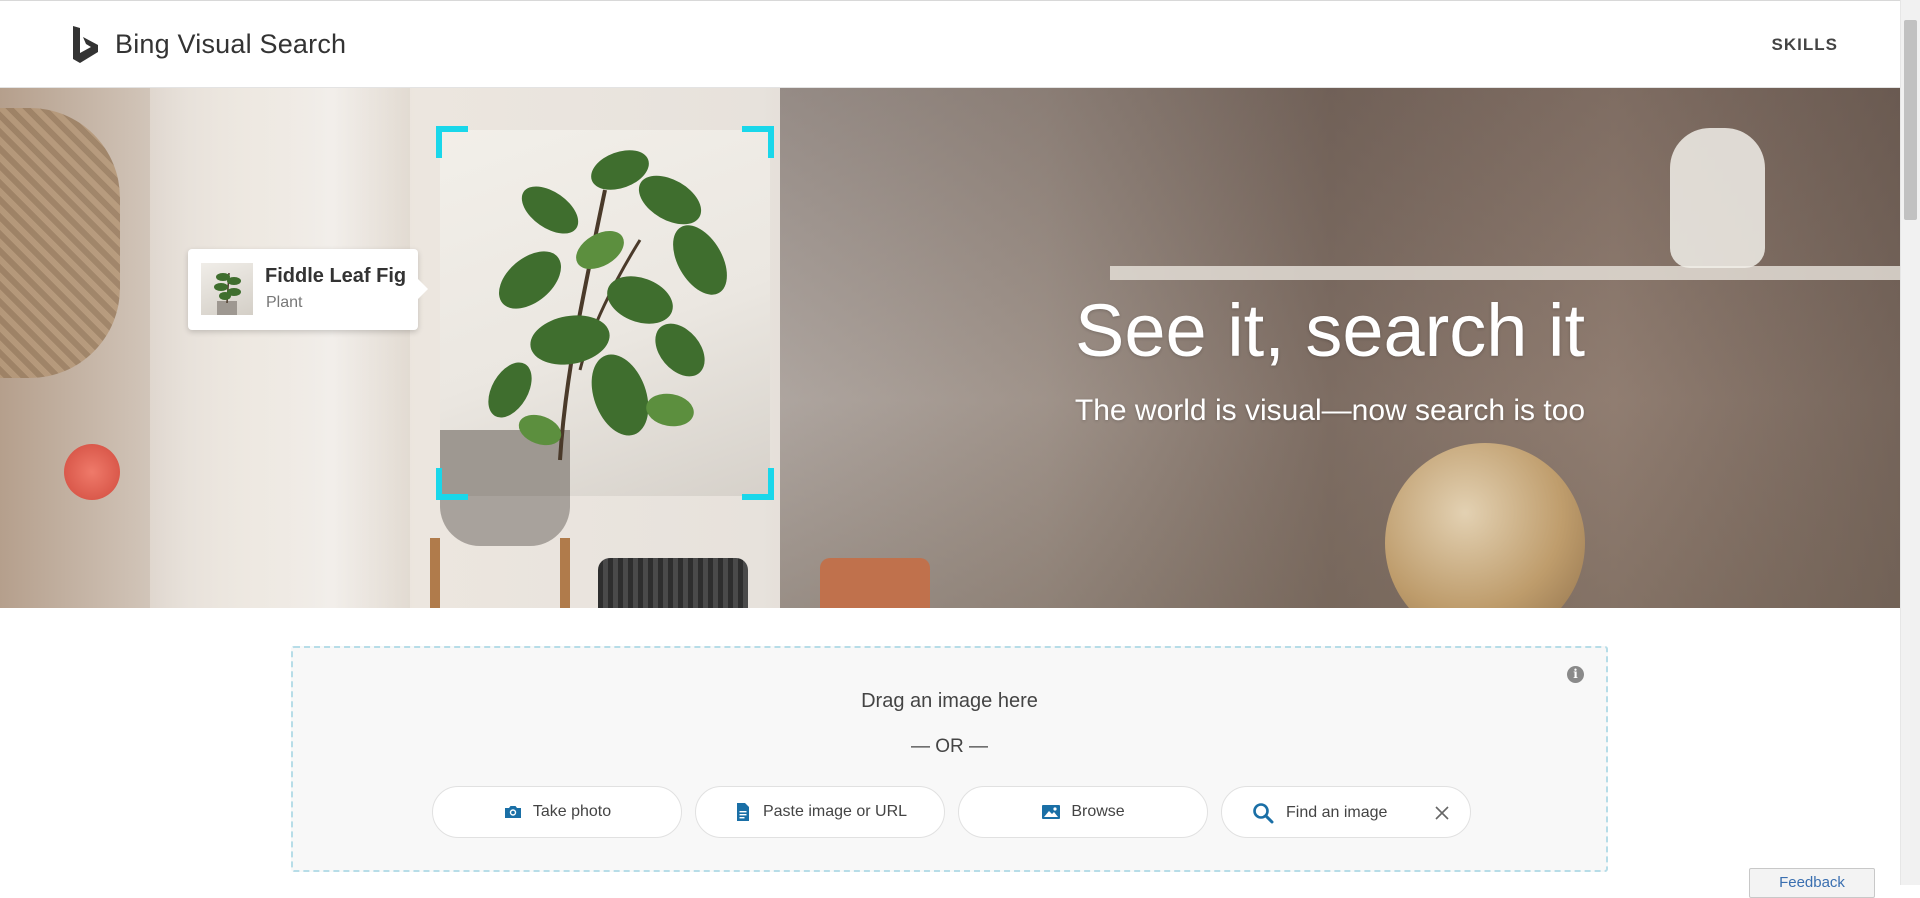 The image size is (1920, 898). What do you see at coordinates (758, 484) in the screenshot?
I see `selection-corner-bottom-right` at bounding box center [758, 484].